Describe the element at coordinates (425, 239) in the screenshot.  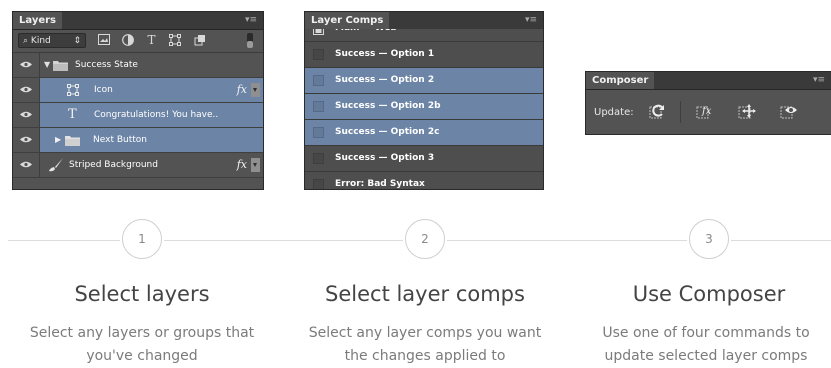
I see `step-2-number: 2` at that location.